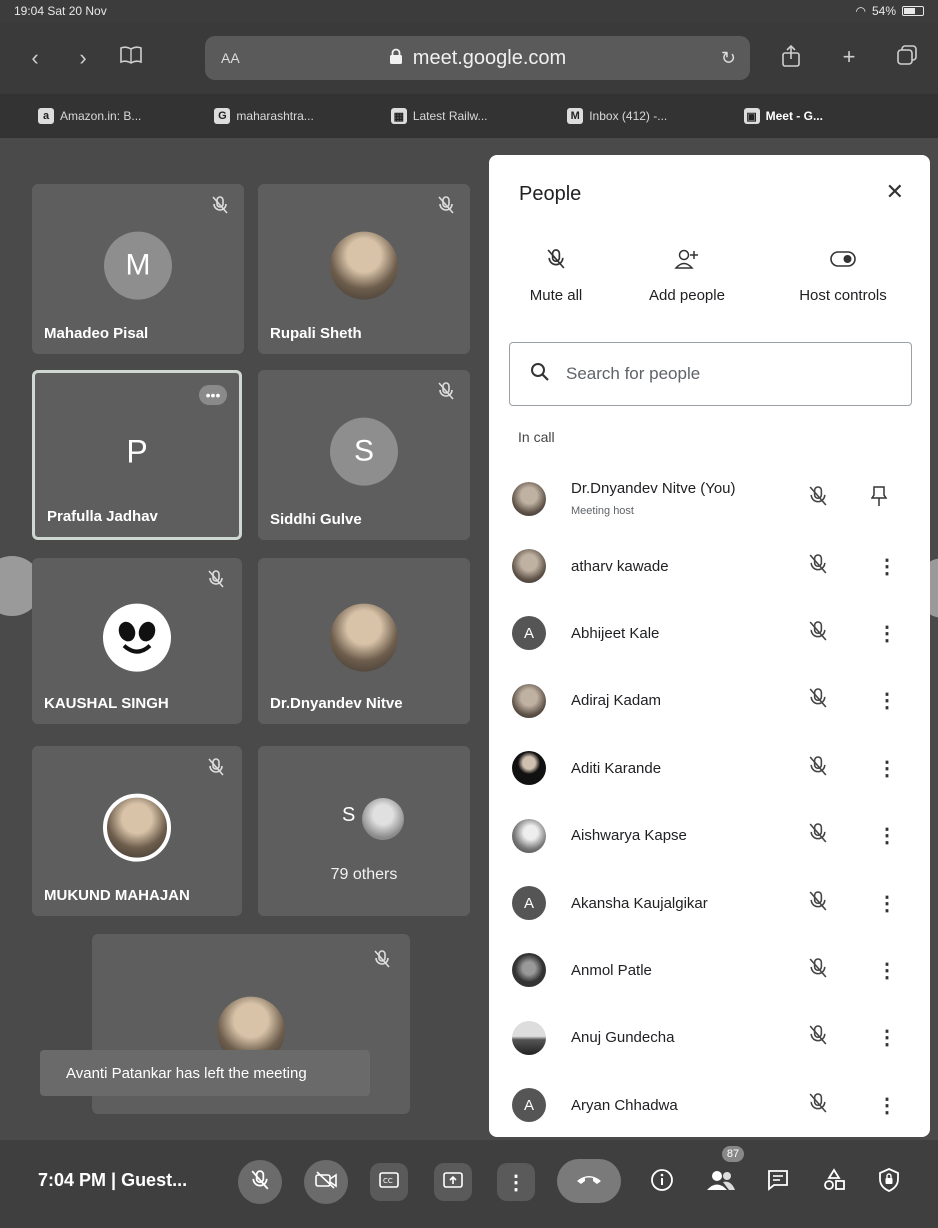  Describe the element at coordinates (316, 333) in the screenshot. I see `participant-name: Rupali Sheth` at that location.